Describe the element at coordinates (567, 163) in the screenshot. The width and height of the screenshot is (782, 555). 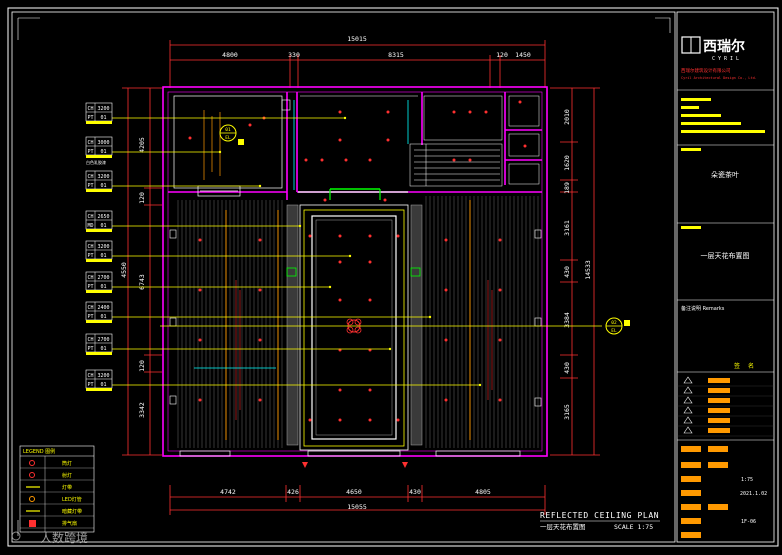
I see `dim-right-2: 1620` at that location.